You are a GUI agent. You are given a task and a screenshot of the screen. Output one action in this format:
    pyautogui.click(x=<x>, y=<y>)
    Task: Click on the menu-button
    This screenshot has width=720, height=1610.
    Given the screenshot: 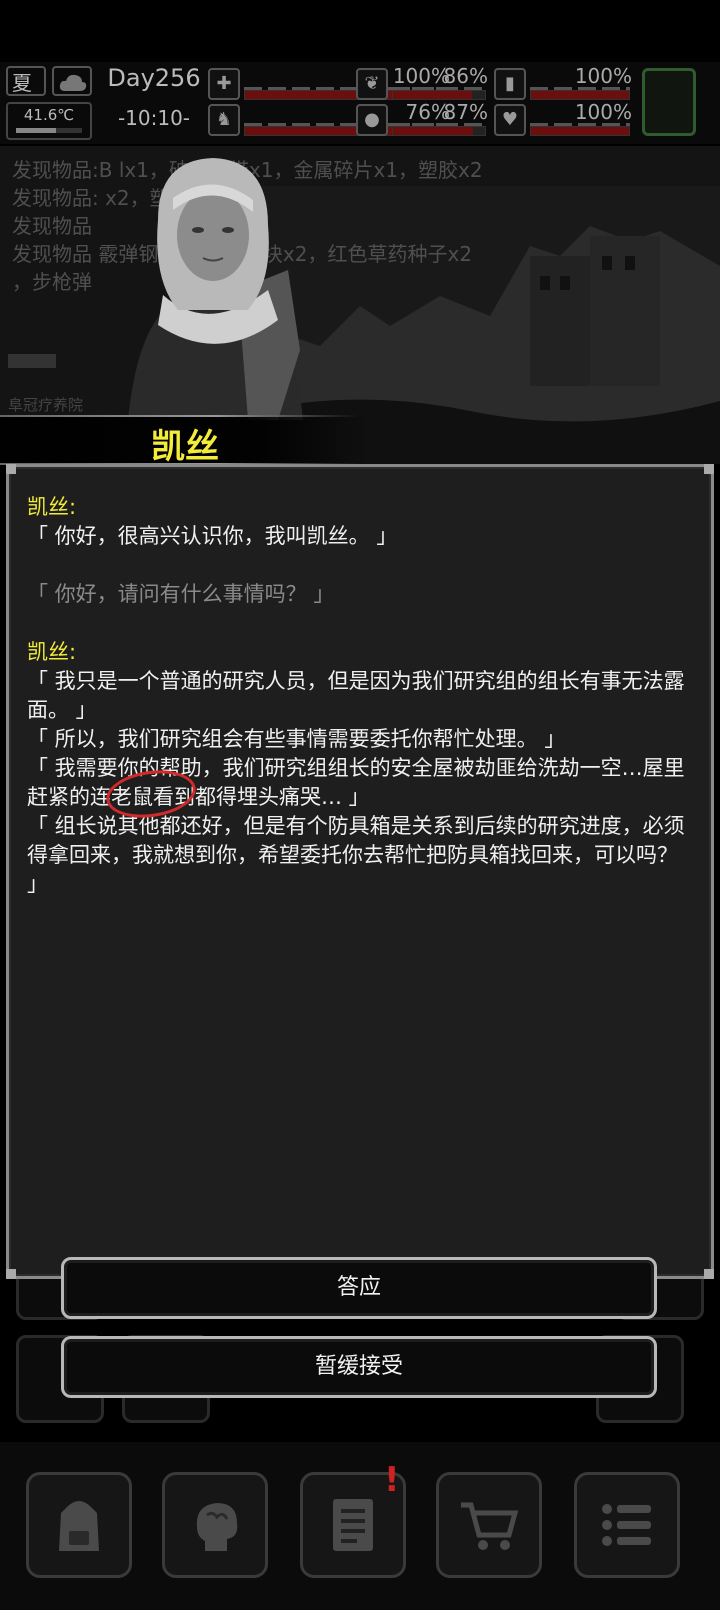 What is the action you would take?
    pyautogui.click(x=627, y=1525)
    